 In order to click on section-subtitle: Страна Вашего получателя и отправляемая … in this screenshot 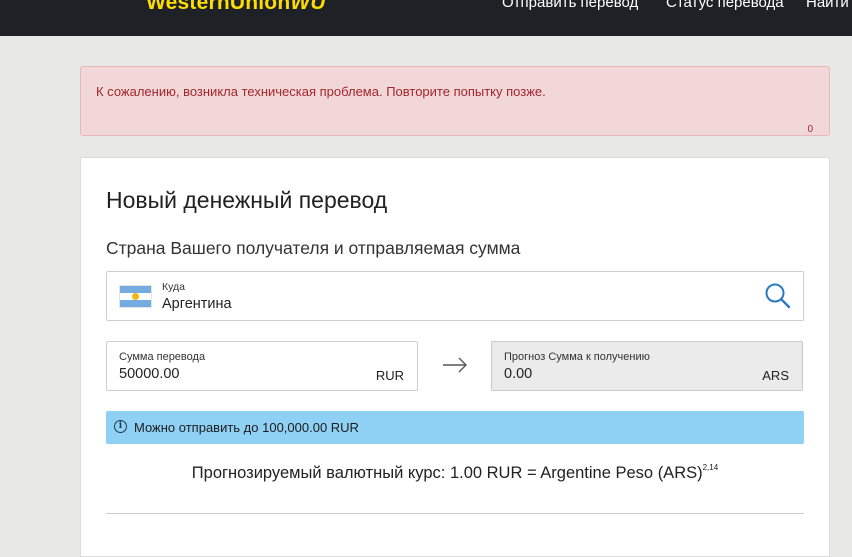, I will do `click(313, 248)`.